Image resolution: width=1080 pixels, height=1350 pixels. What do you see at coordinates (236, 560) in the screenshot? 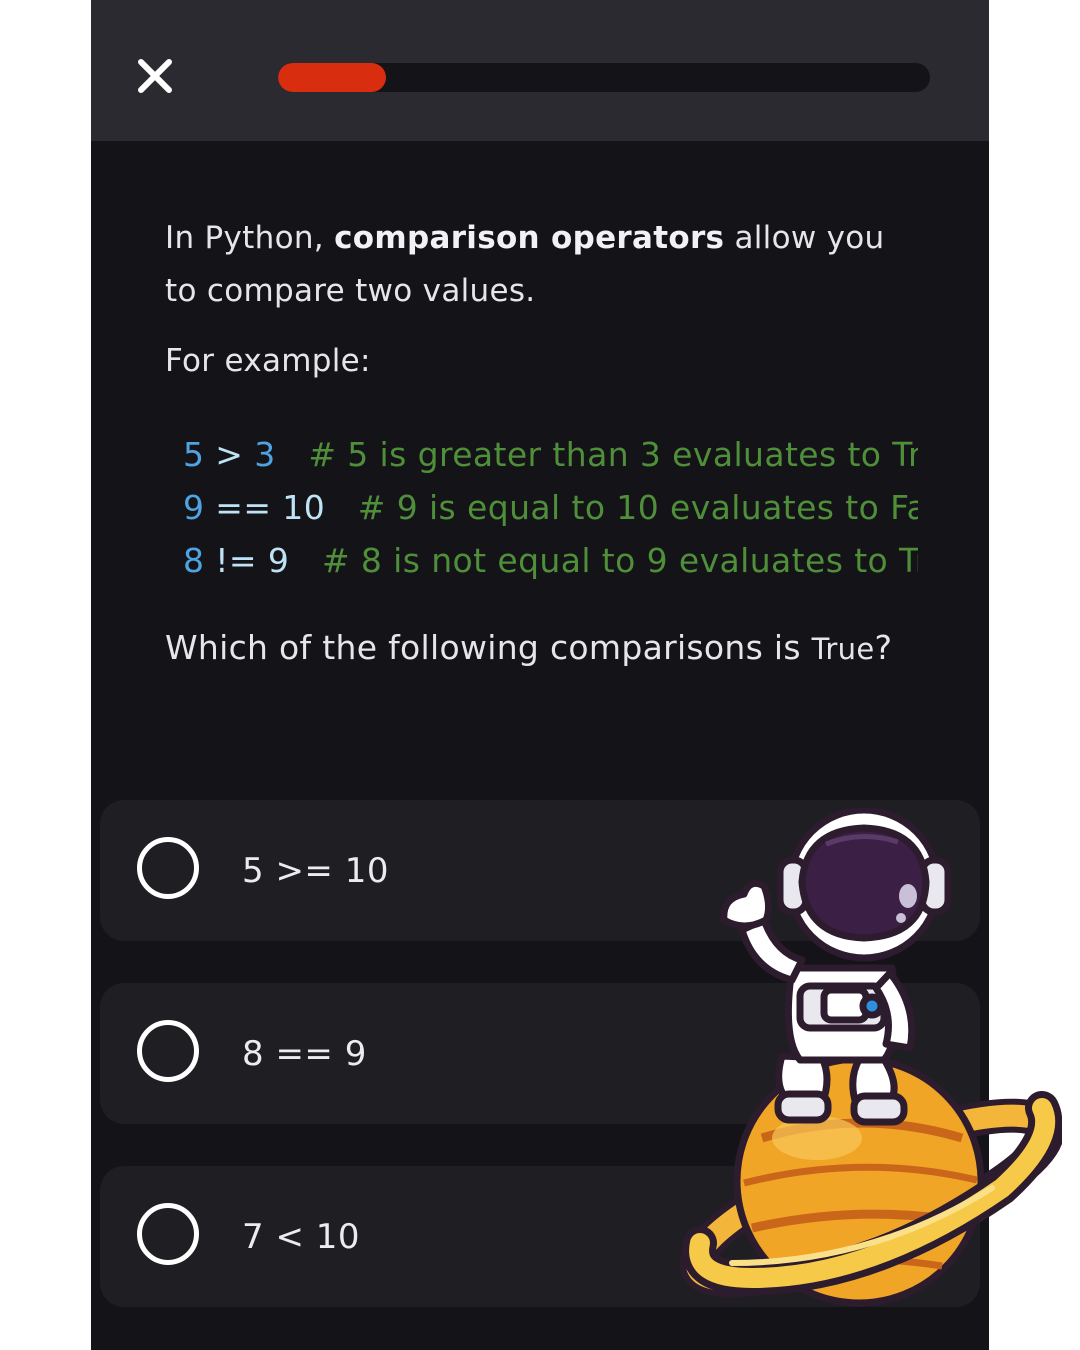
I see `code-operator: !=` at bounding box center [236, 560].